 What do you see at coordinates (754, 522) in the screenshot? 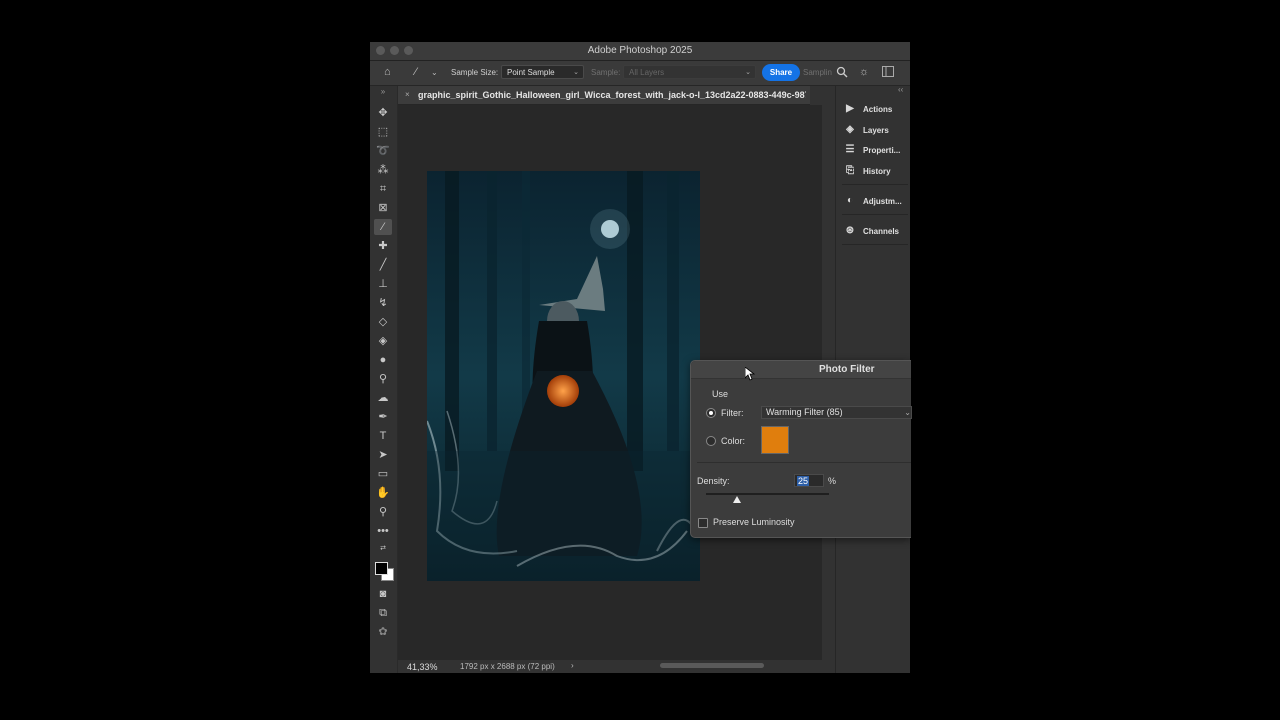
I see `preserve-luminosity-label: Preserve Luminosity` at bounding box center [754, 522].